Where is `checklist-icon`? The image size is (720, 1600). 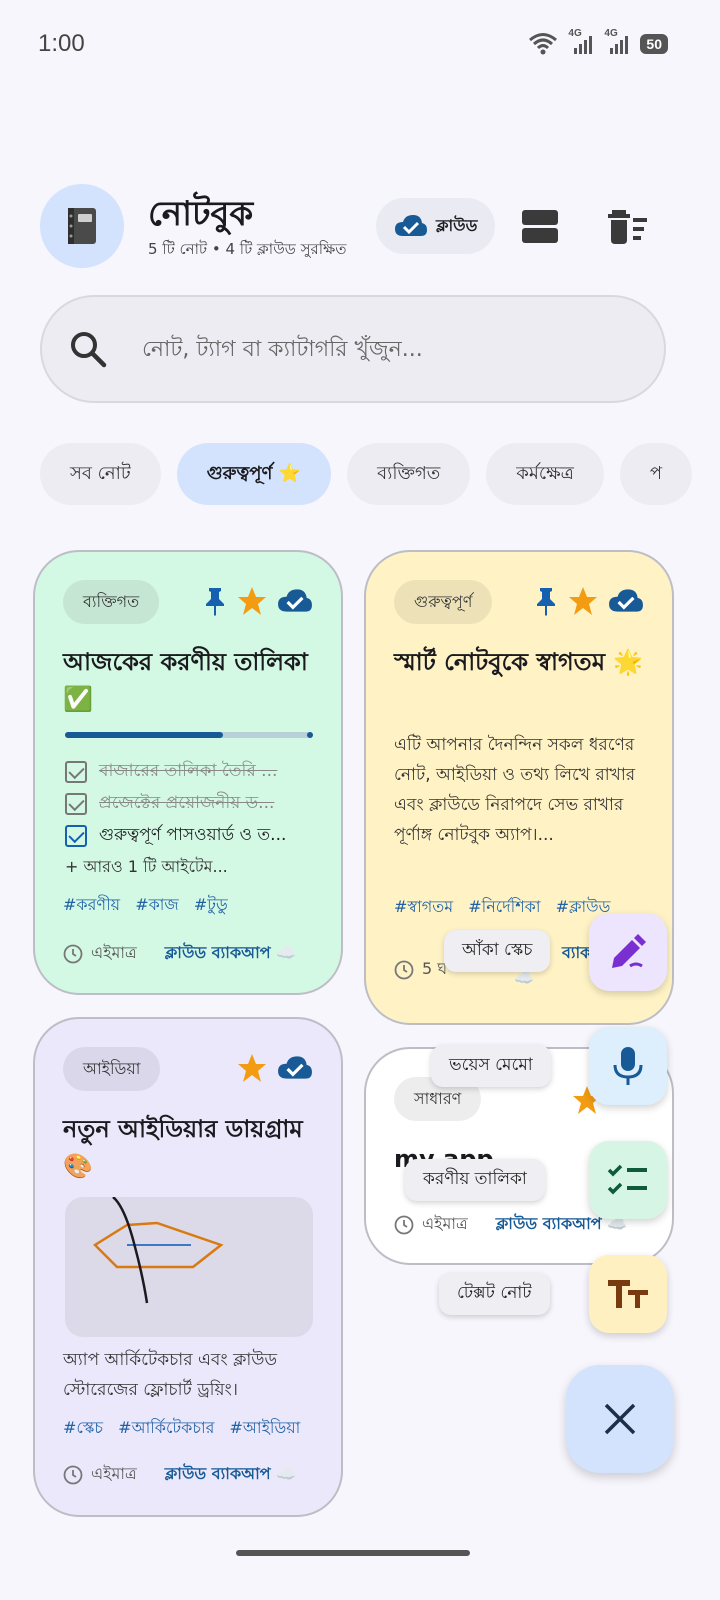
checklist-icon is located at coordinates (627, 1179).